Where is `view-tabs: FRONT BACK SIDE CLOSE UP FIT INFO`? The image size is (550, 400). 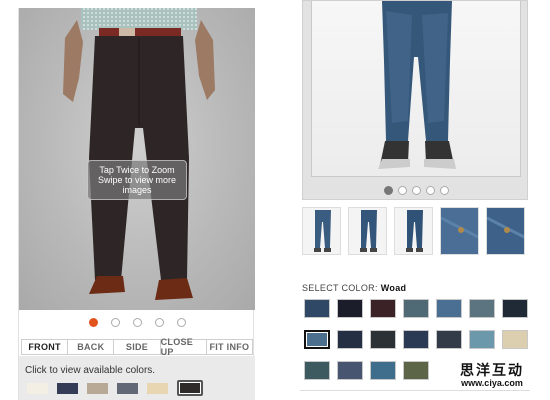
view-tabs: FRONT BACK SIDE CLOSE UP FIT INFO is located at coordinates (137, 347).